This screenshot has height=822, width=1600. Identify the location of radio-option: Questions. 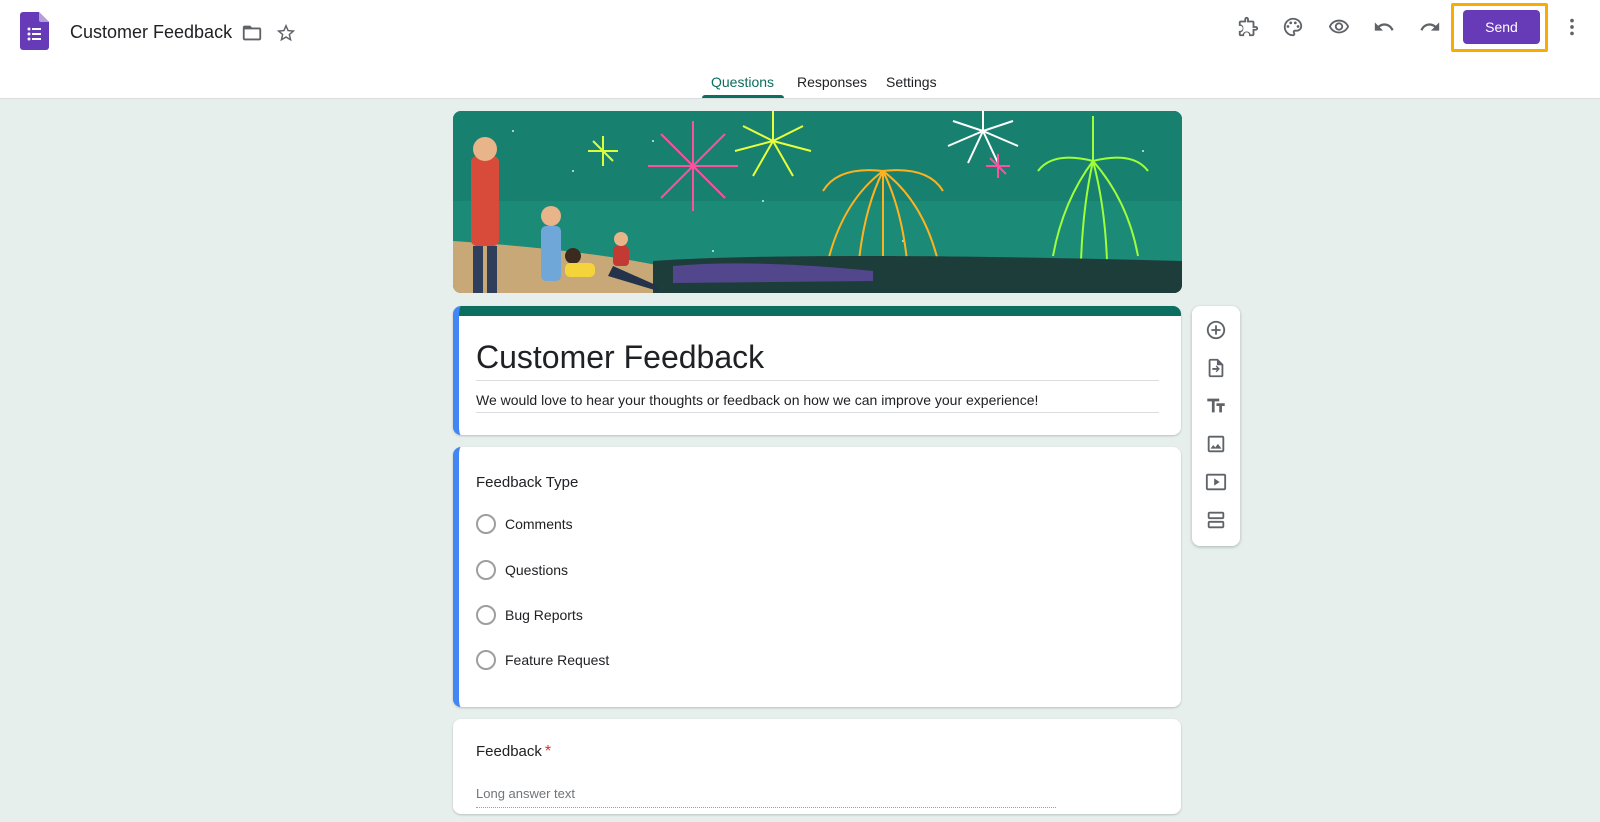
(522, 570).